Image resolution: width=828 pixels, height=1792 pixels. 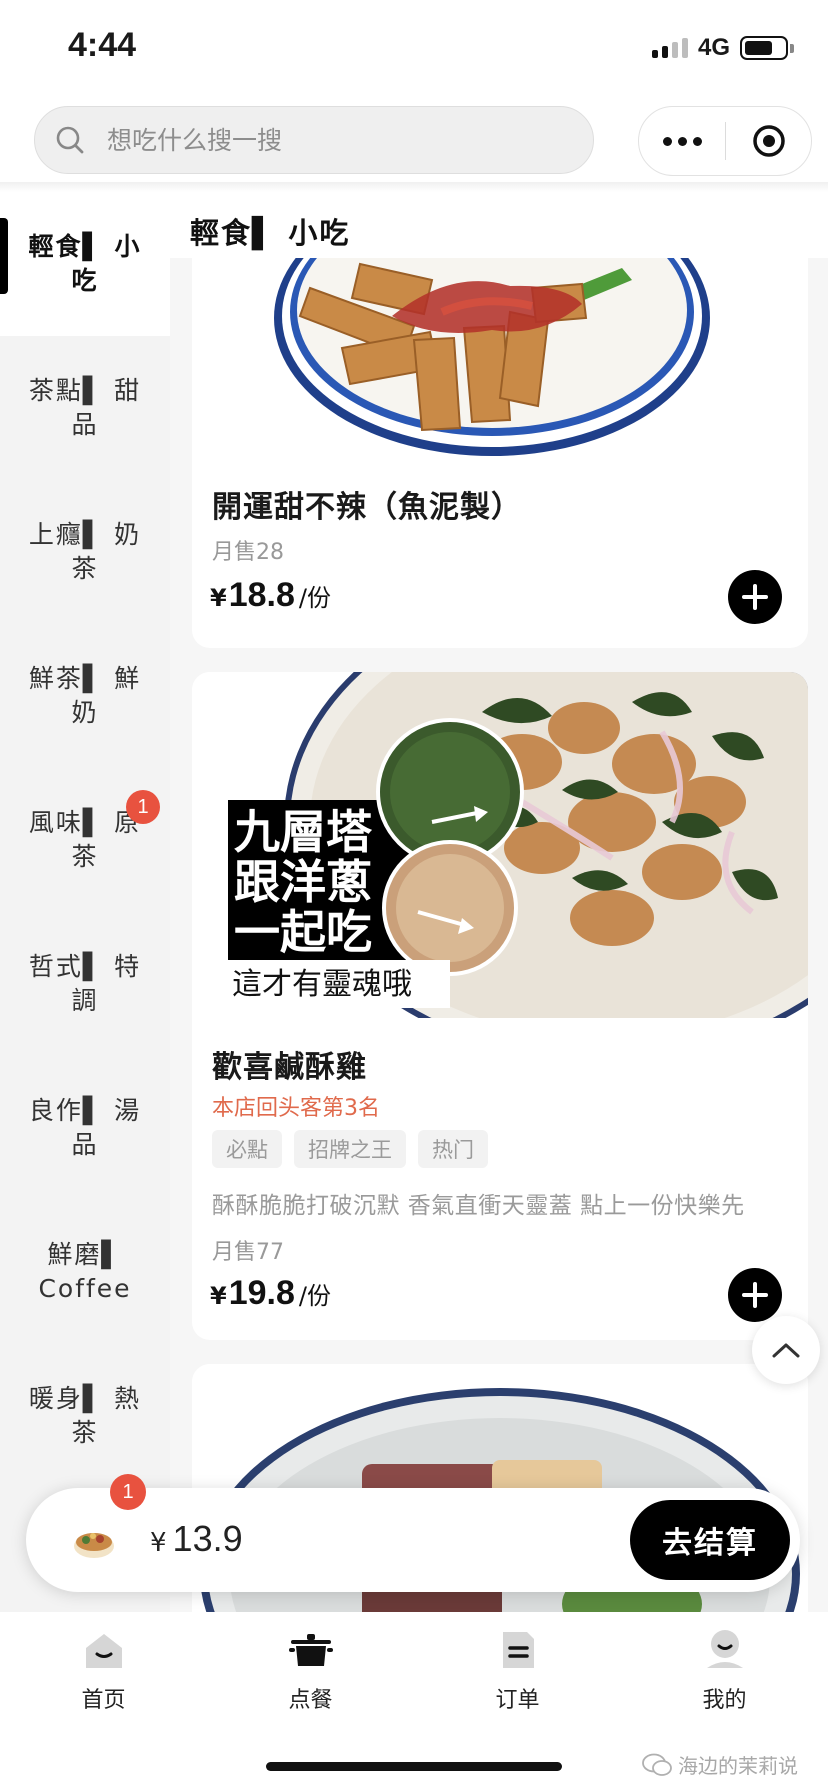 I want to click on sidebar-item-label: 風味▌ 原茶, so click(x=85, y=839).